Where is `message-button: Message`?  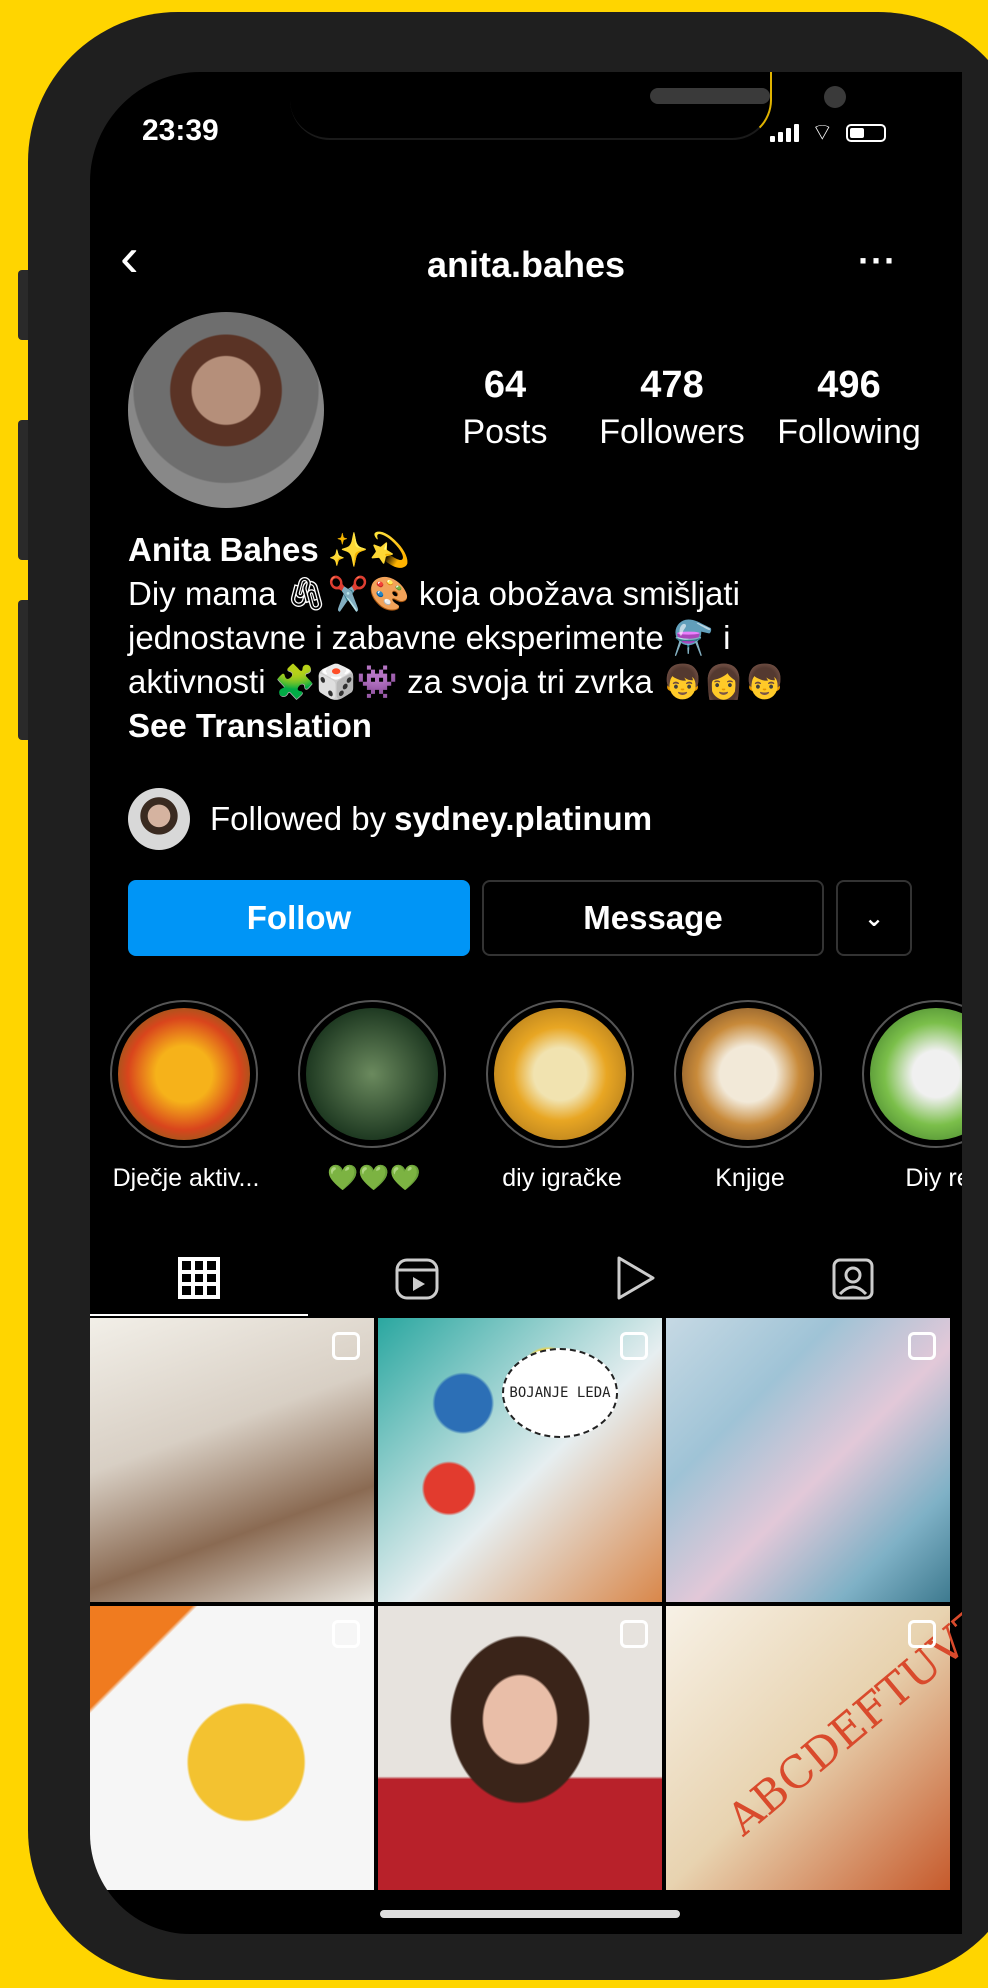 message-button: Message is located at coordinates (653, 918).